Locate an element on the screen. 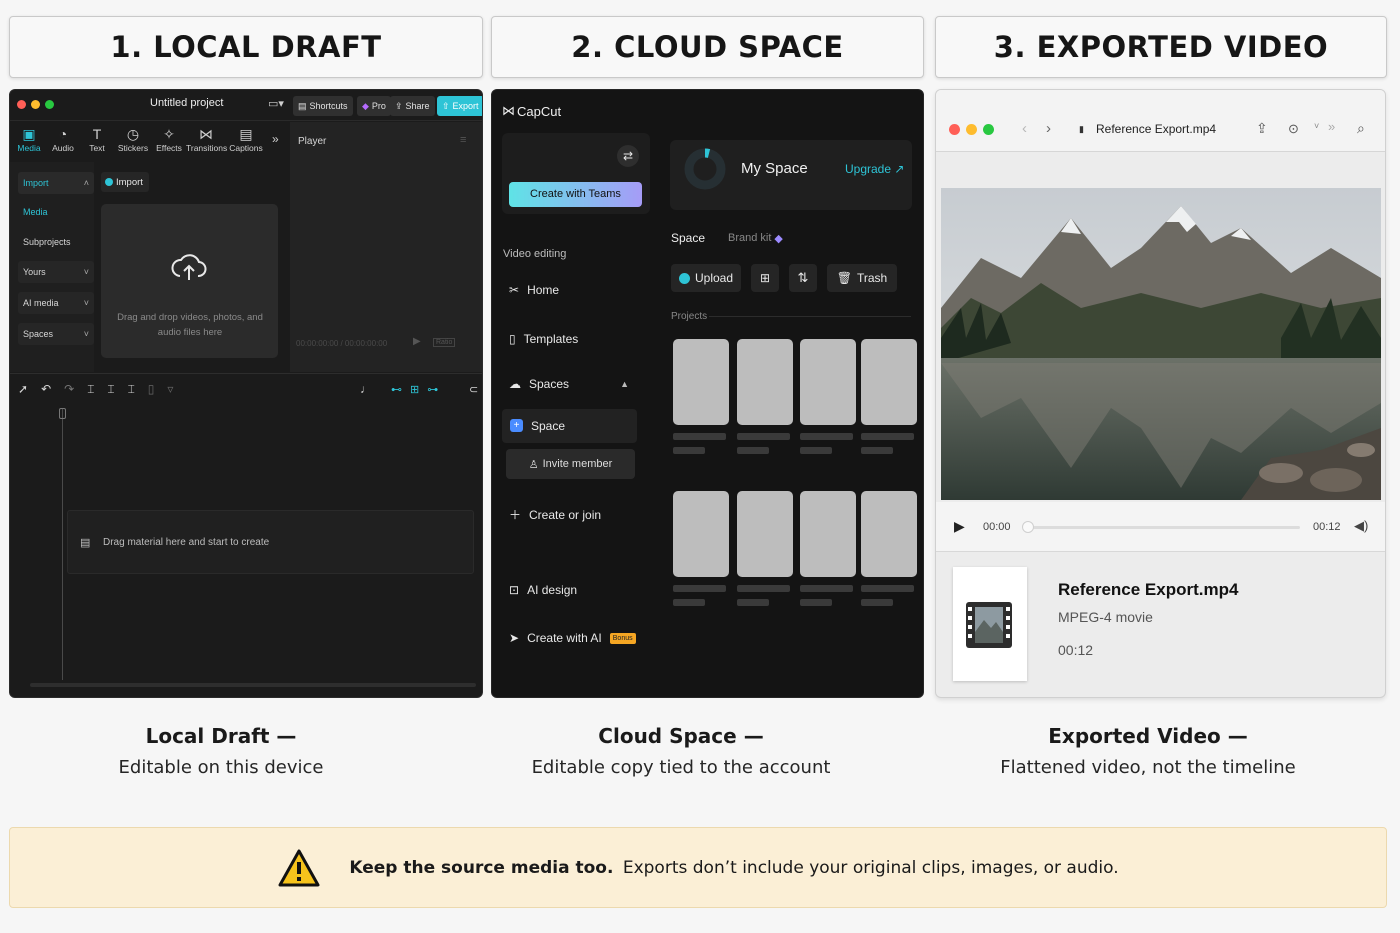 The width and height of the screenshot is (1400, 933). zoom-icon: ⊂ is located at coordinates (473, 389).